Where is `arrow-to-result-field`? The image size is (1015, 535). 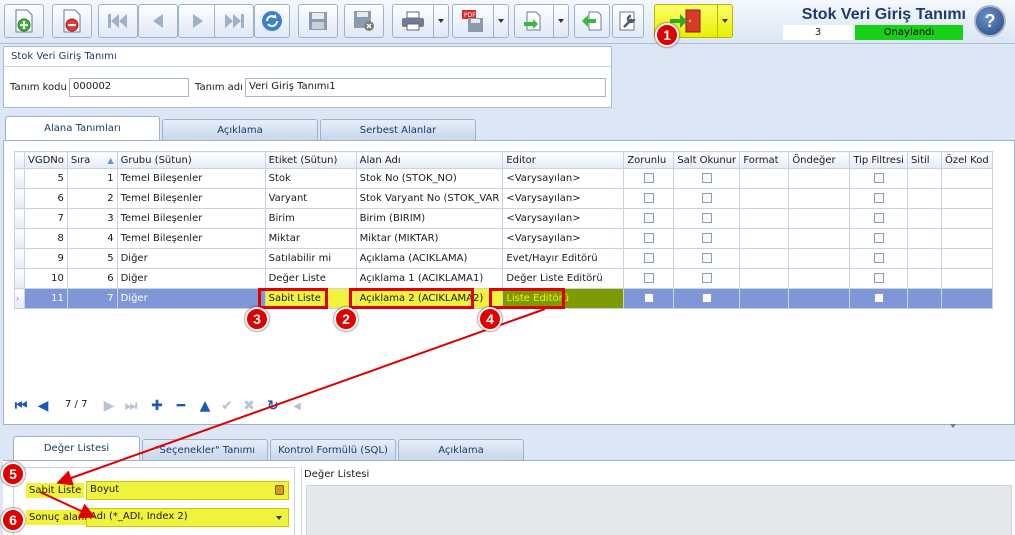 arrow-to-result-field is located at coordinates (67, 505).